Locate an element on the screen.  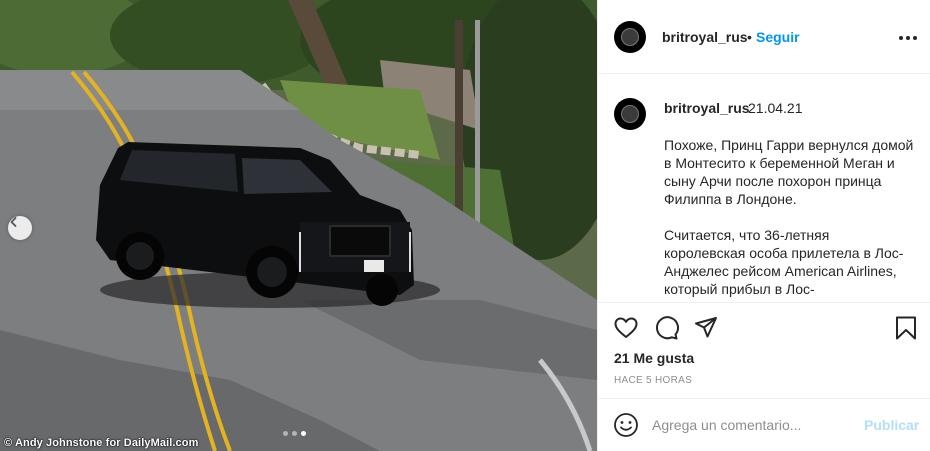
bookmark-icon is located at coordinates (906, 328).